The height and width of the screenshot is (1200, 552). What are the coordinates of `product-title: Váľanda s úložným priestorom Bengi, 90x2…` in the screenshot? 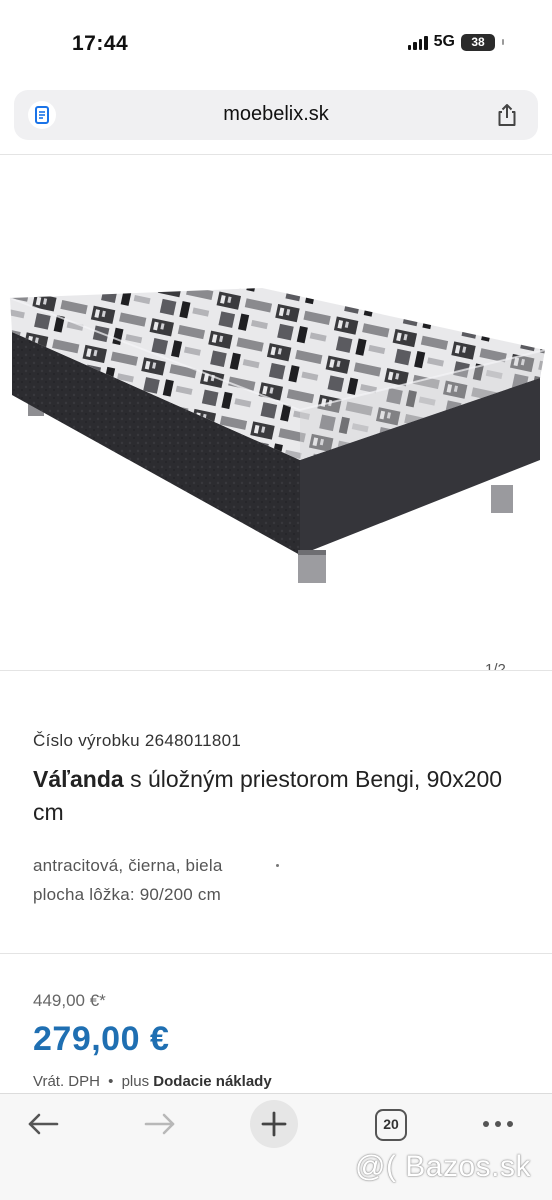 It's located at (273, 796).